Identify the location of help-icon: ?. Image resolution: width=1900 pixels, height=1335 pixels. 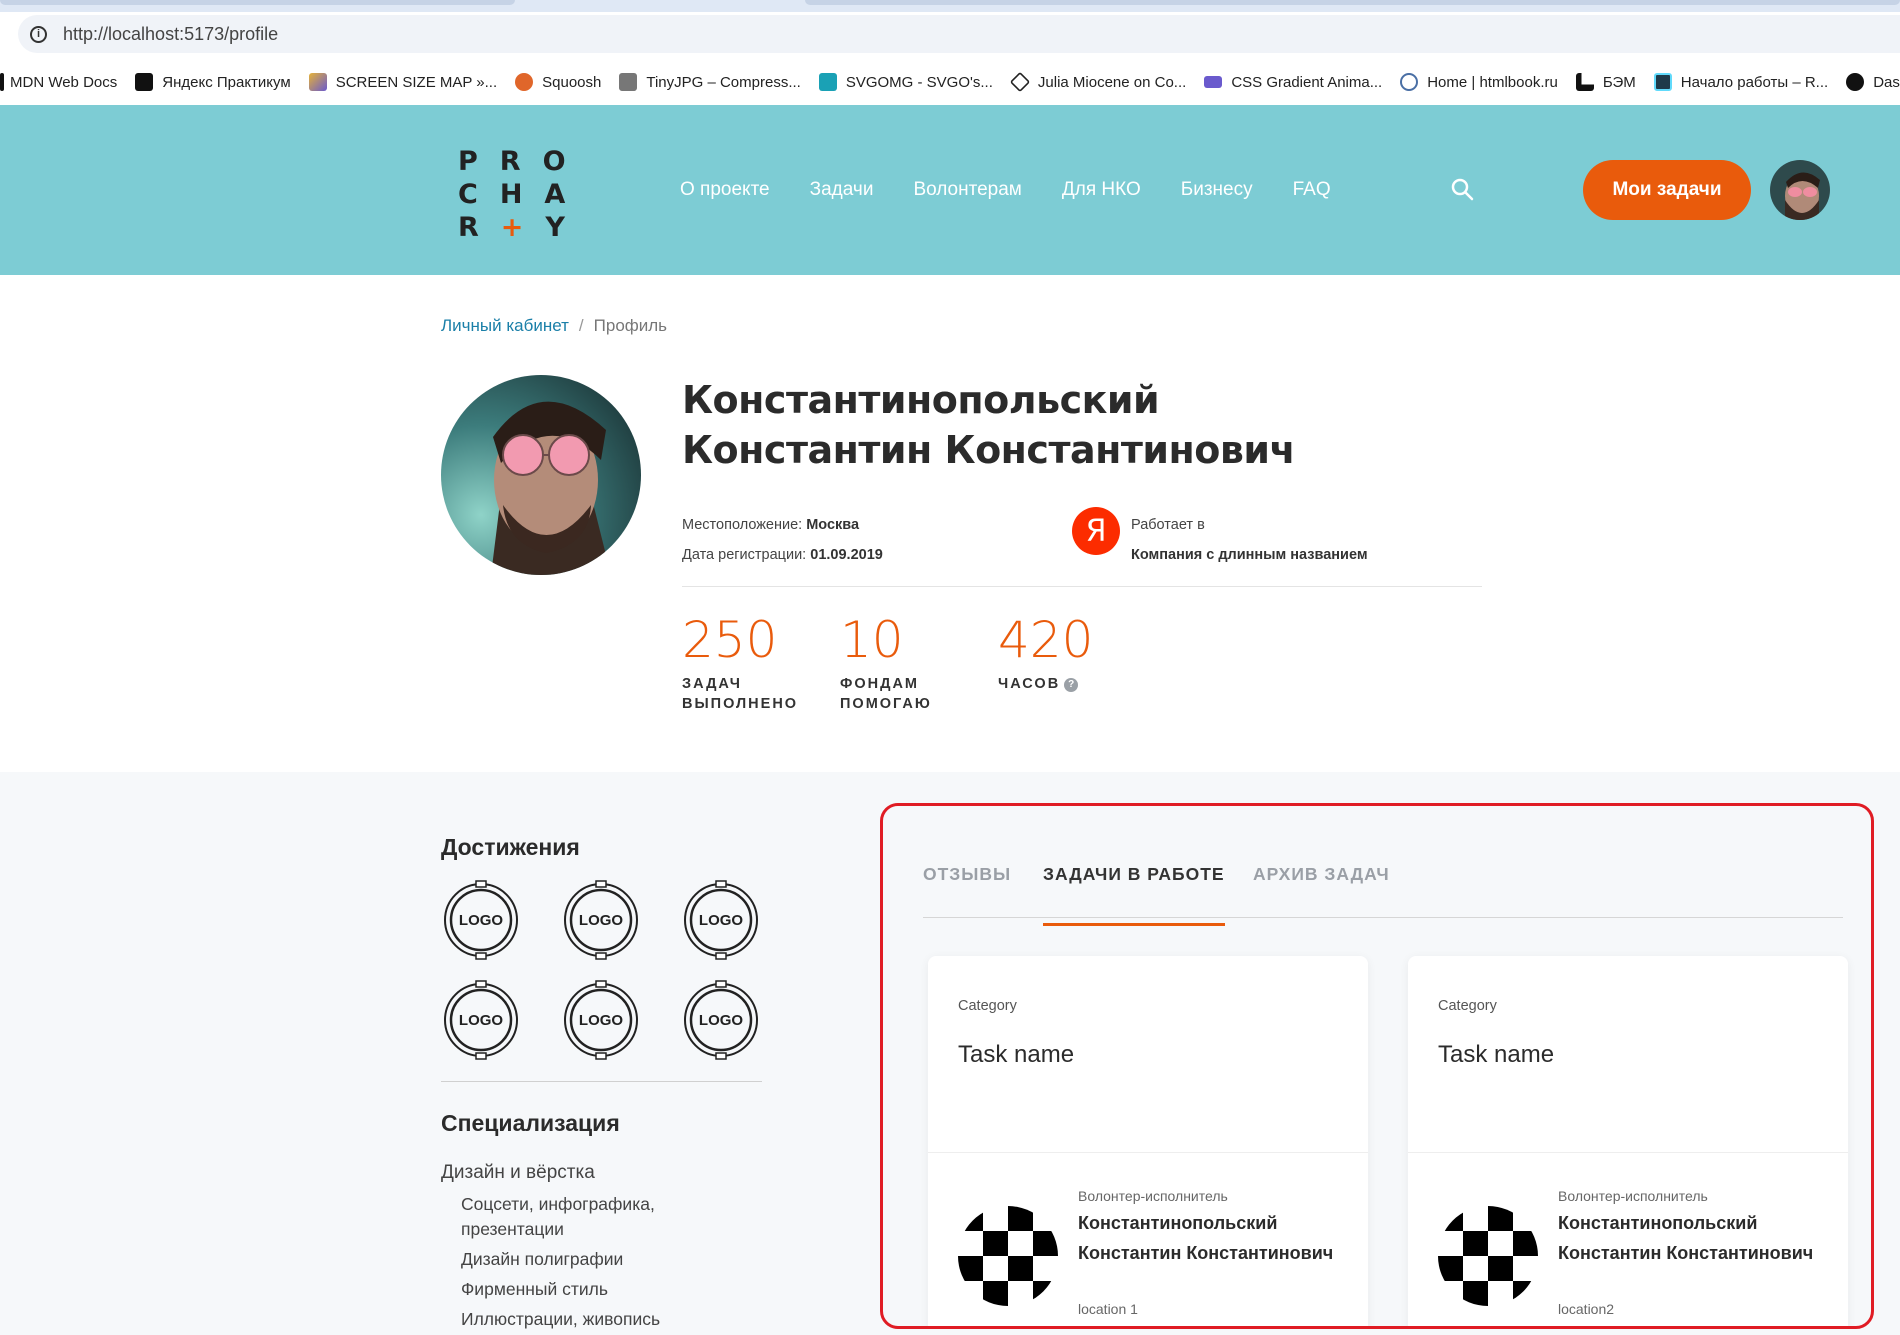
(1071, 685).